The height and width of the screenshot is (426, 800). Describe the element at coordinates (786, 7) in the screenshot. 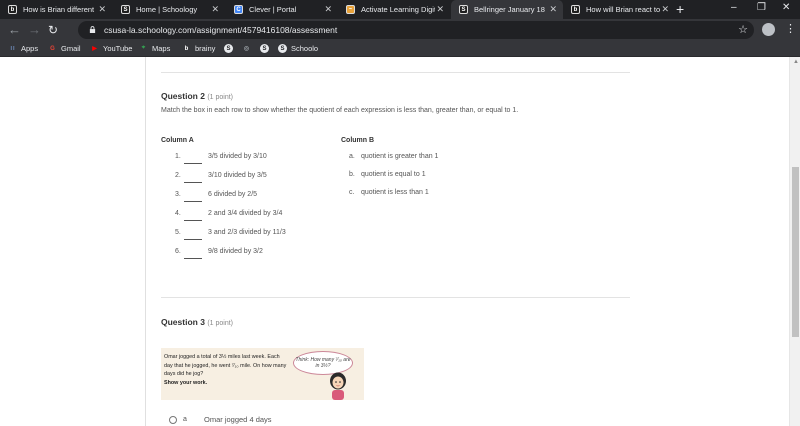

I see `close-window-button: ✕` at that location.